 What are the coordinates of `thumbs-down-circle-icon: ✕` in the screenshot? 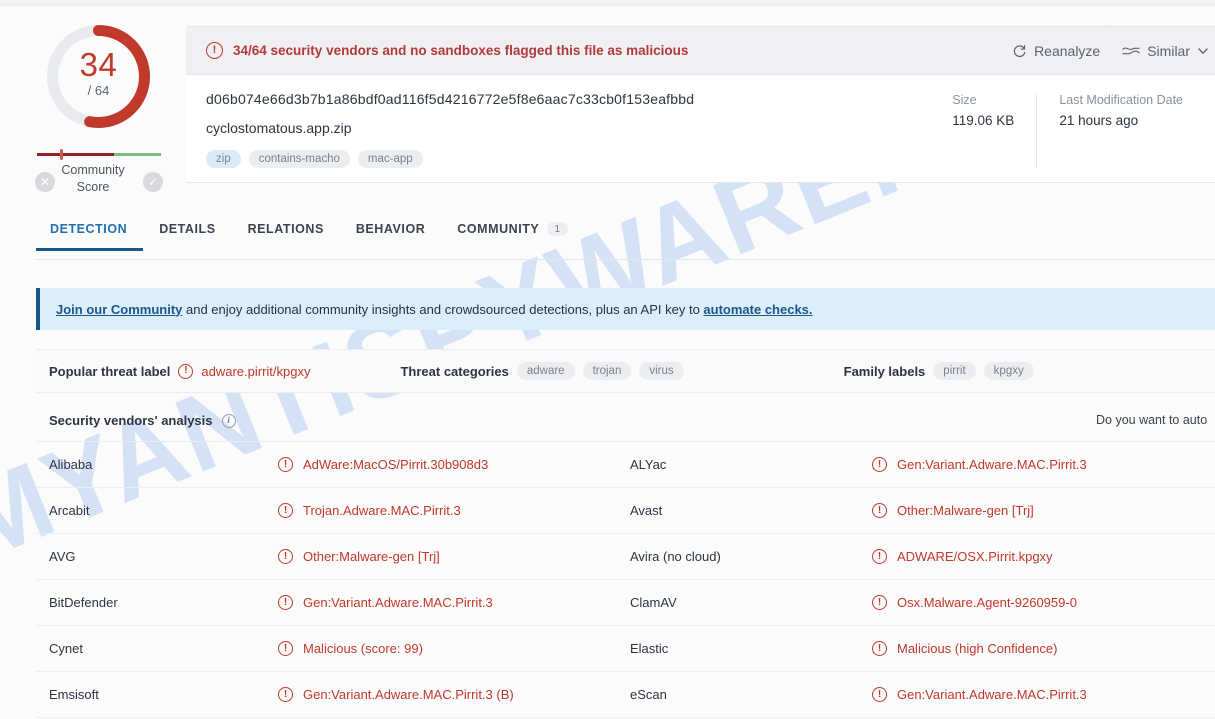 It's located at (45, 182).